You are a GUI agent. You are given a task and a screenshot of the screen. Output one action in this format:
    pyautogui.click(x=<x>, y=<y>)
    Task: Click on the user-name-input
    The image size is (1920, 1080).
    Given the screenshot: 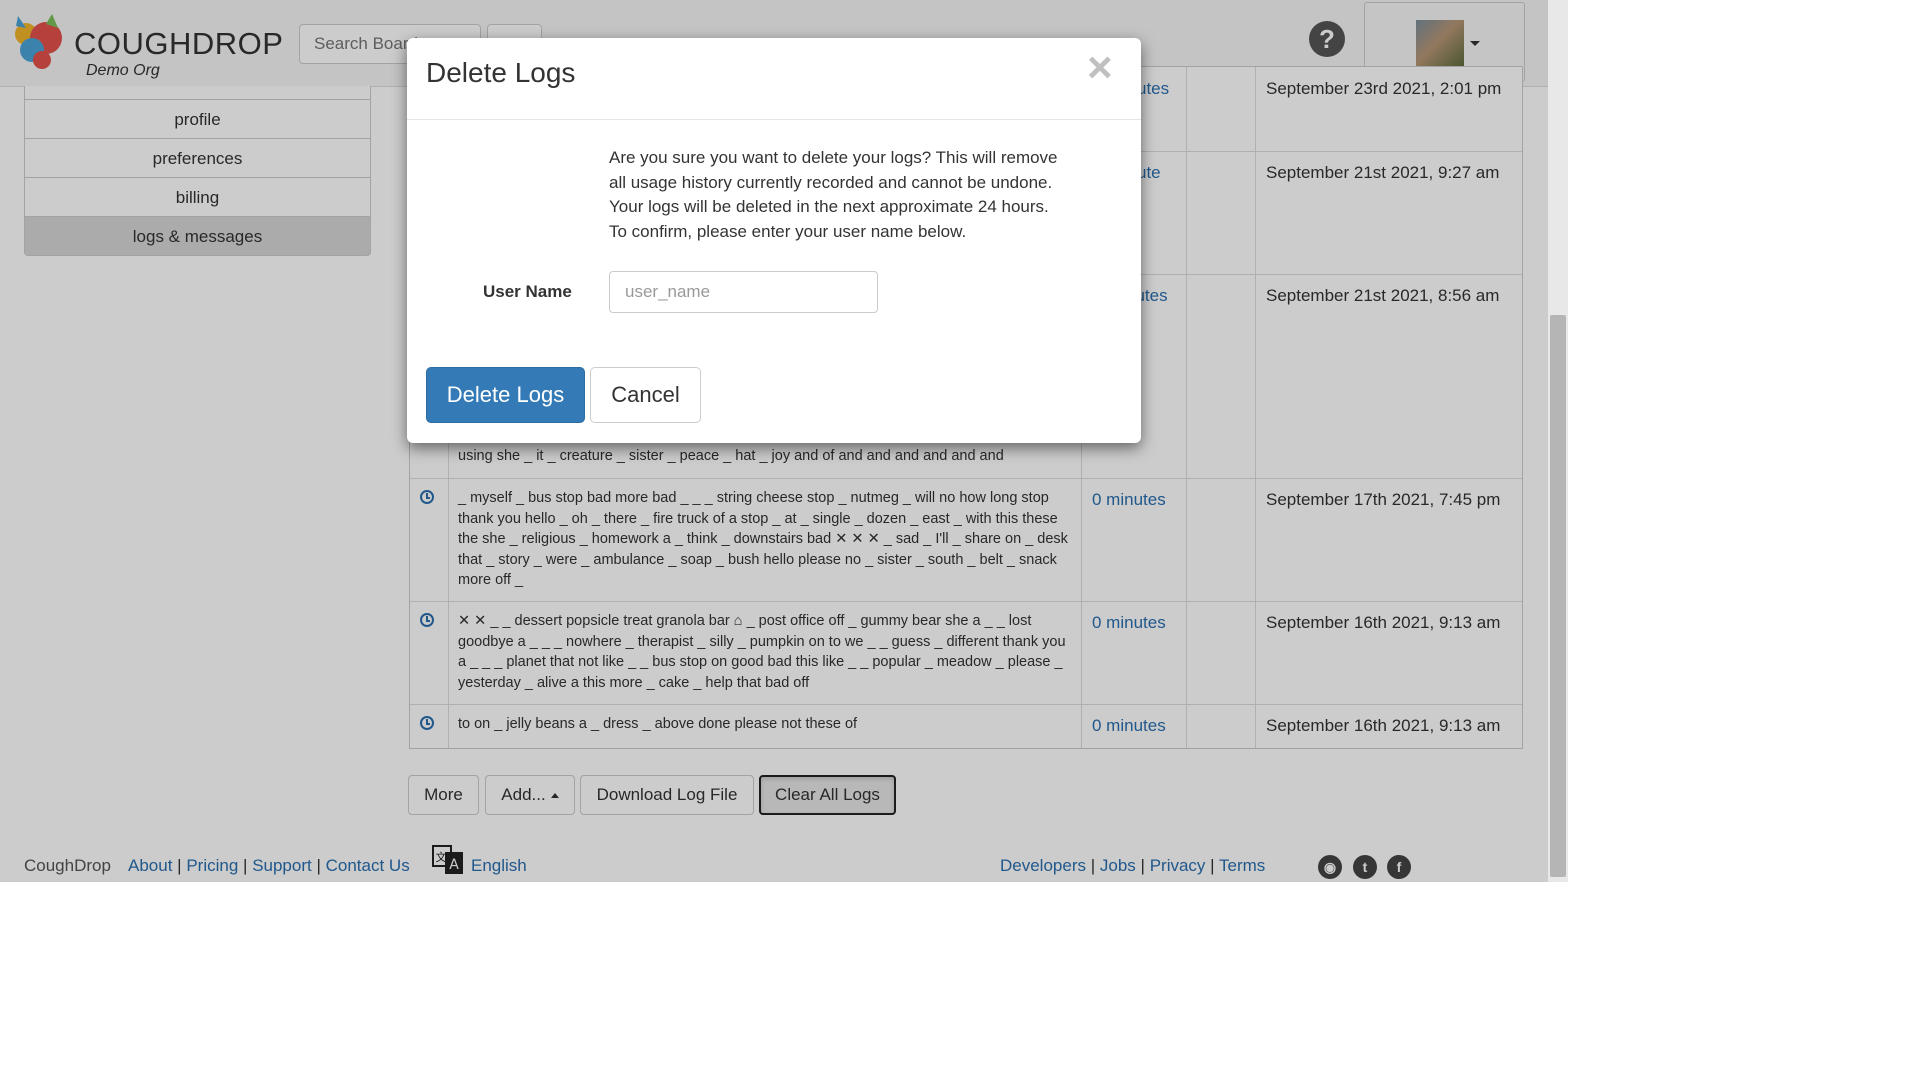 What is the action you would take?
    pyautogui.click(x=743, y=292)
    